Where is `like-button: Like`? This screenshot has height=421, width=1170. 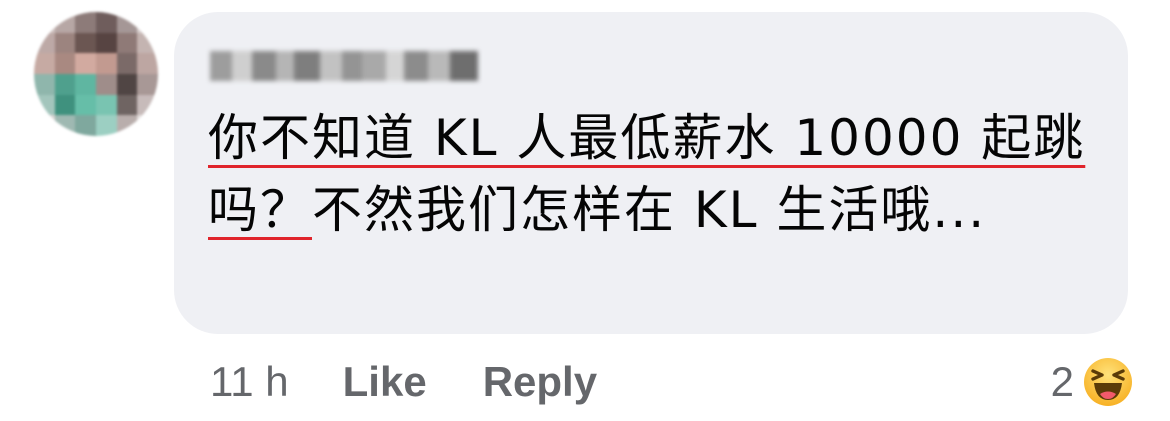 like-button: Like is located at coordinates (385, 382).